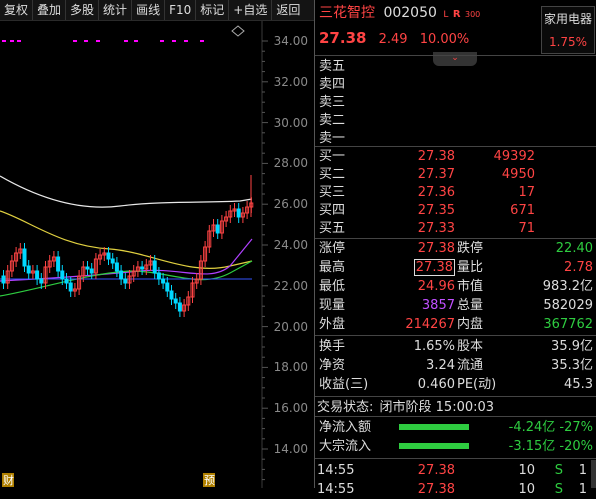 The width and height of the screenshot is (596, 499). What do you see at coordinates (290, 367) in the screenshot?
I see `y-axis-label: 18.00` at bounding box center [290, 367].